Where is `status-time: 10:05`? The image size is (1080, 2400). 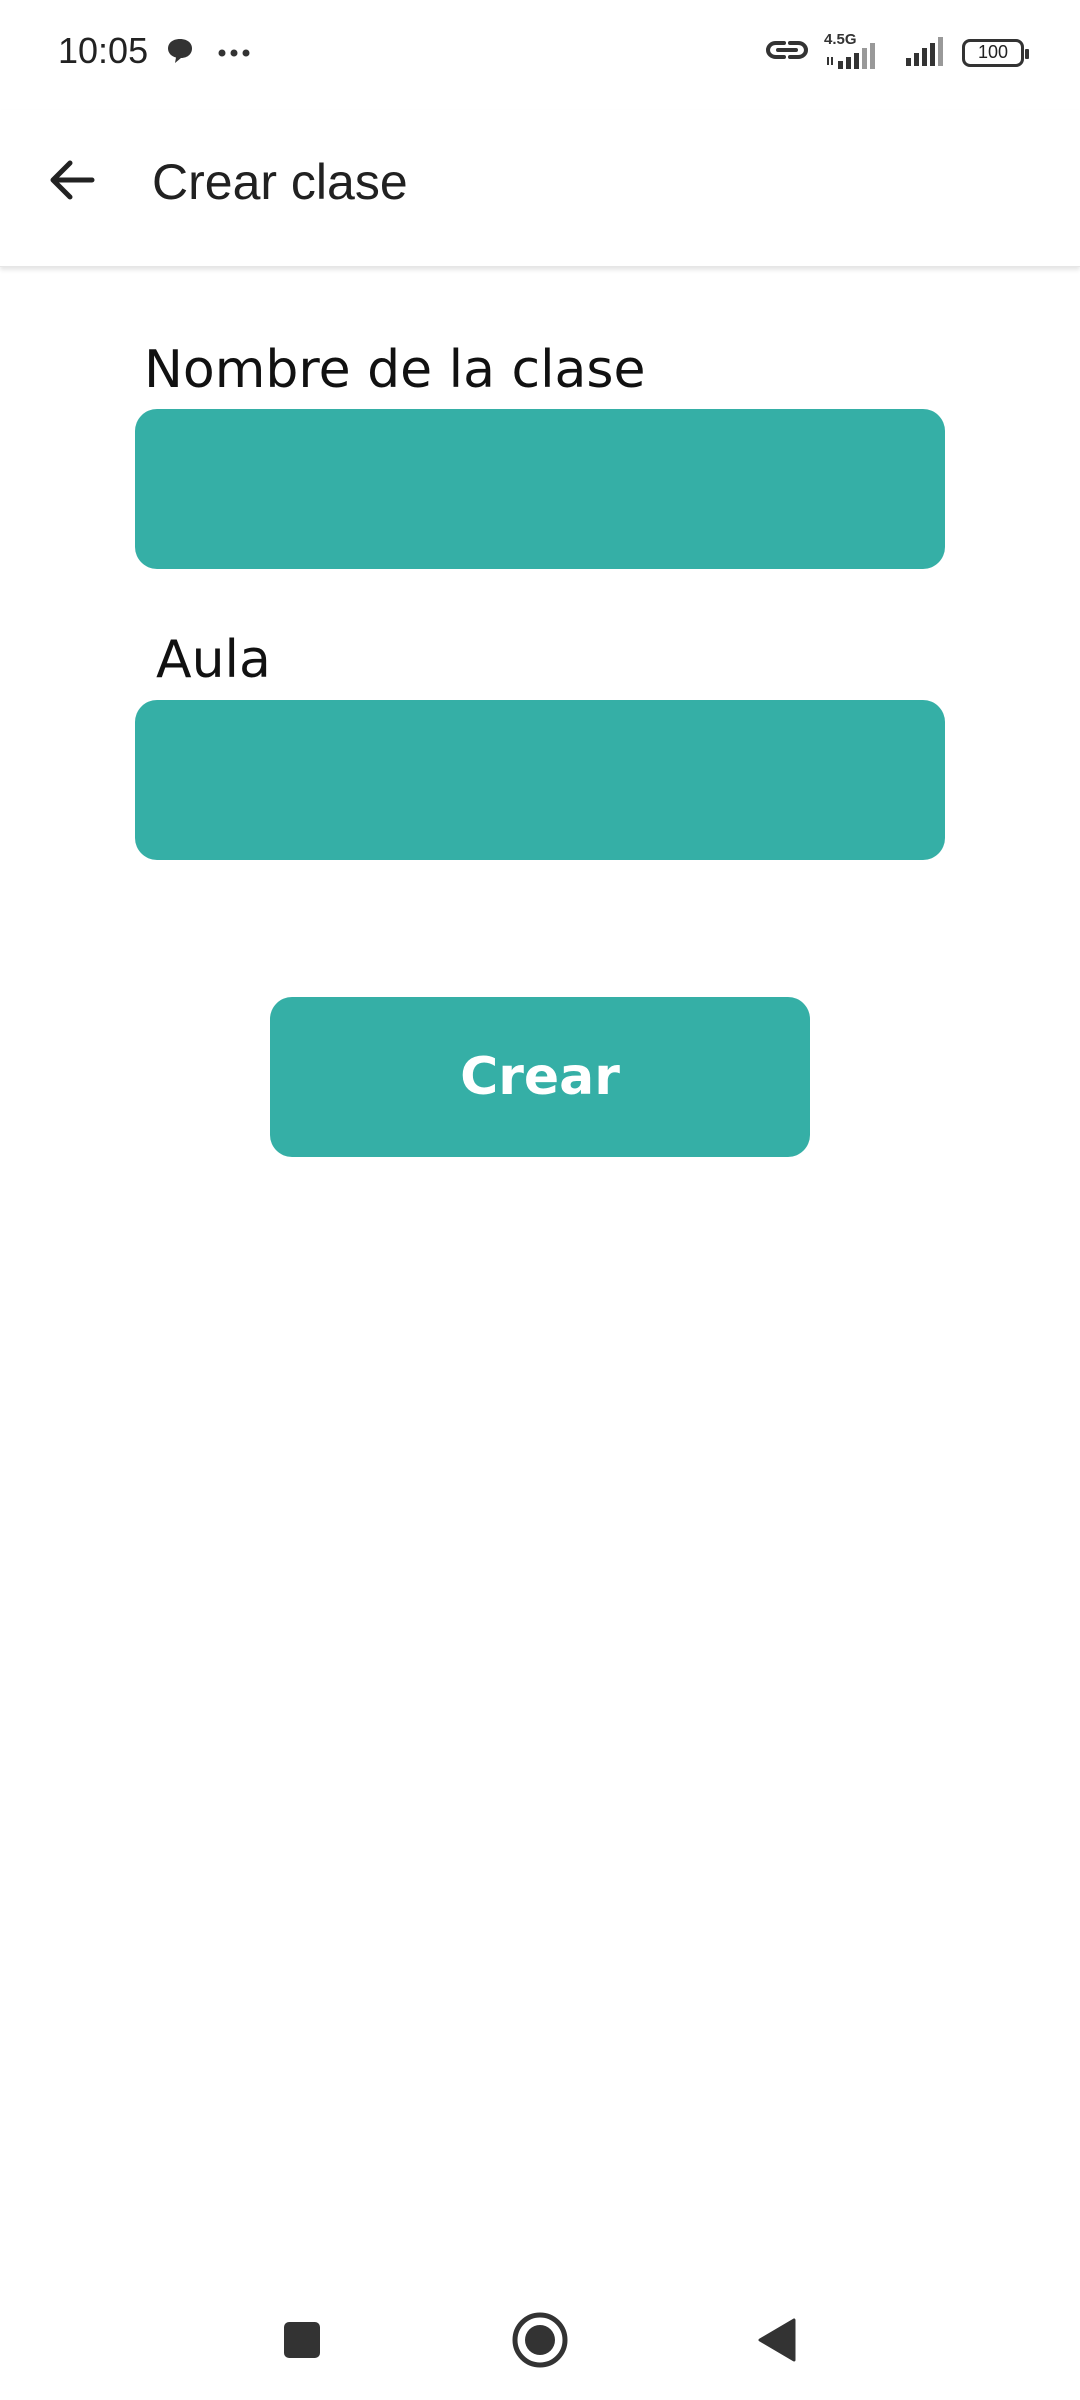 status-time: 10:05 is located at coordinates (103, 50).